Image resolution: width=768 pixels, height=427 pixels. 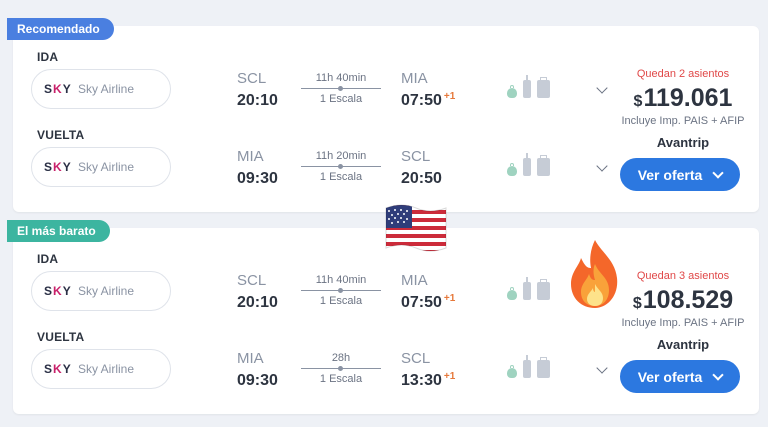 I want to click on price: $119.061, so click(x=683, y=98).